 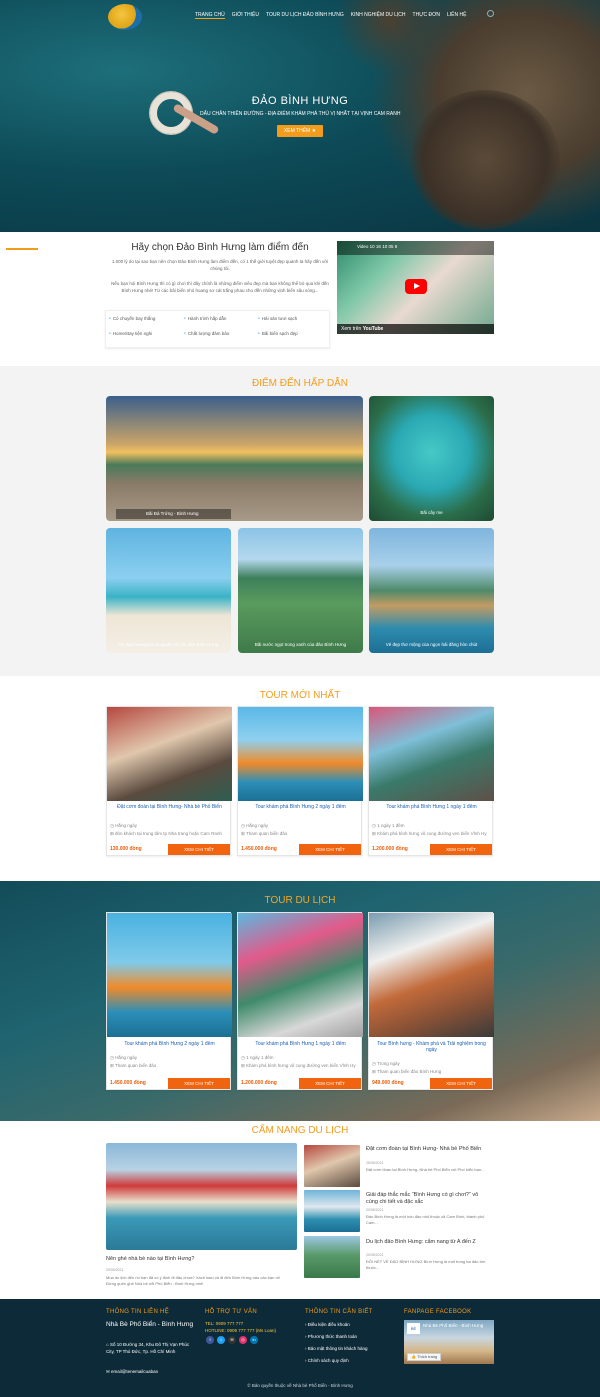 I want to click on nav-item-tours: TOUR DU LỊCH ĐẢO BÌNH HƯNG, so click(x=305, y=15).